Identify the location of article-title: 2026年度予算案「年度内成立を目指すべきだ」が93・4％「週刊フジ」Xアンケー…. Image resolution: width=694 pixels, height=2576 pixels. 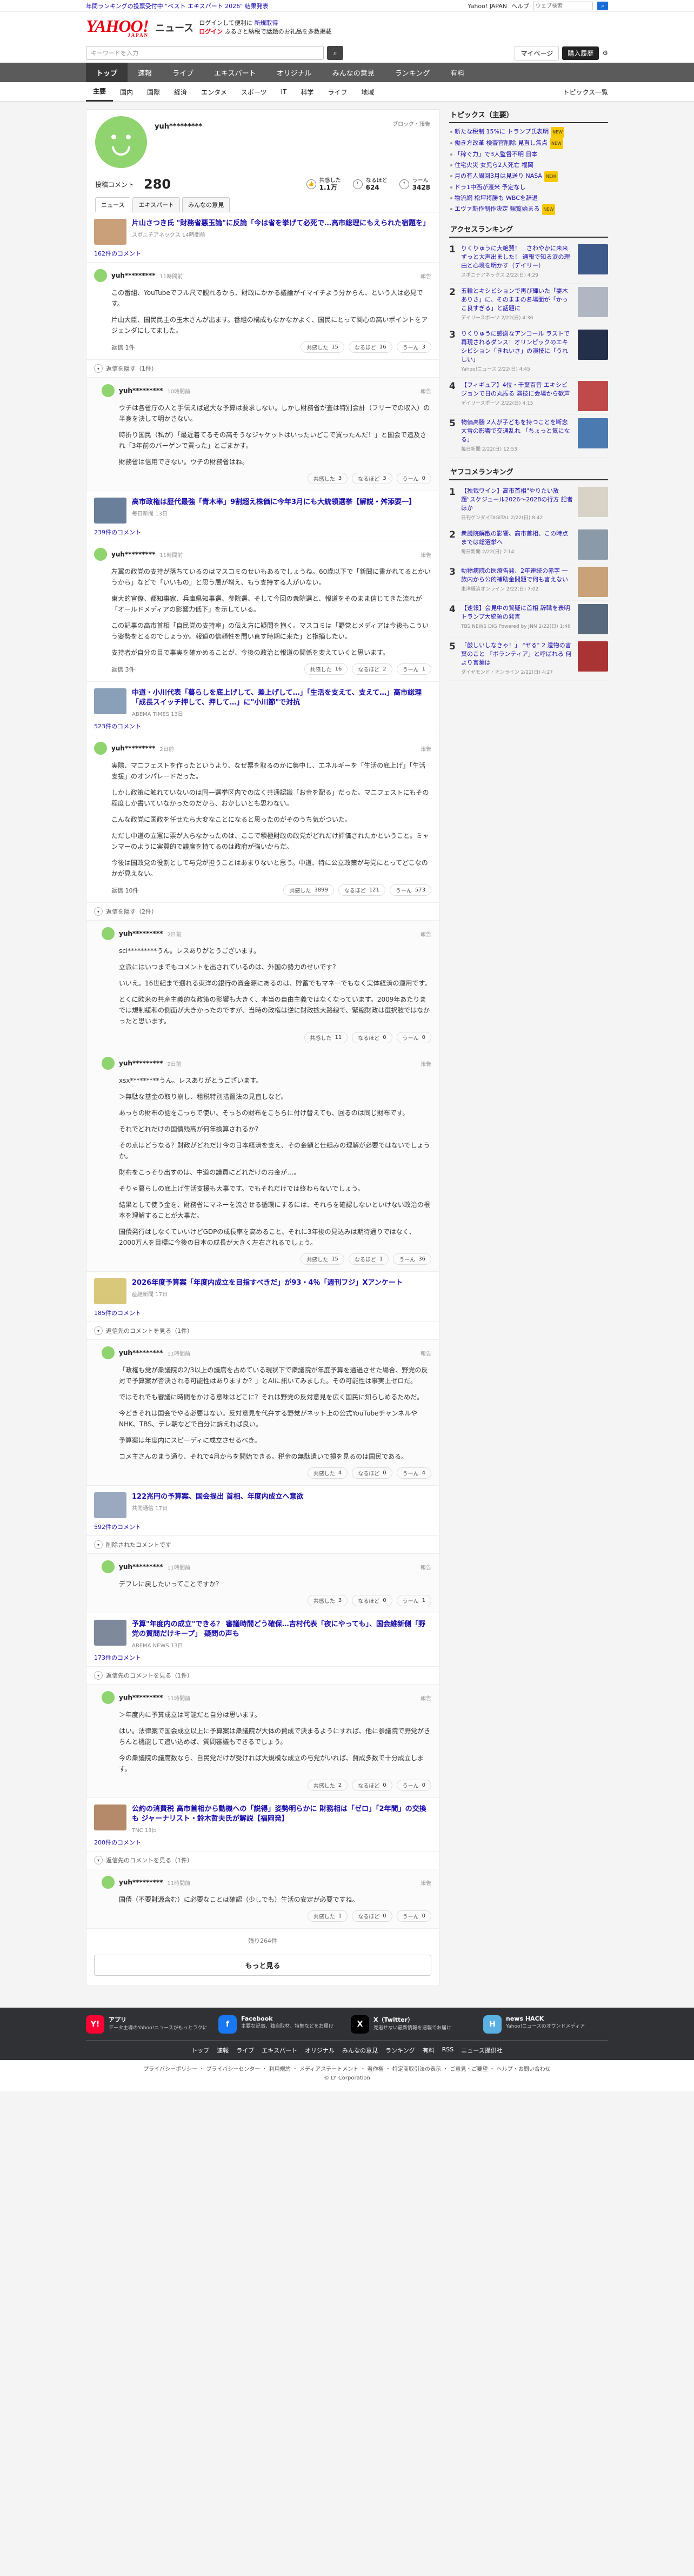
(267, 1283).